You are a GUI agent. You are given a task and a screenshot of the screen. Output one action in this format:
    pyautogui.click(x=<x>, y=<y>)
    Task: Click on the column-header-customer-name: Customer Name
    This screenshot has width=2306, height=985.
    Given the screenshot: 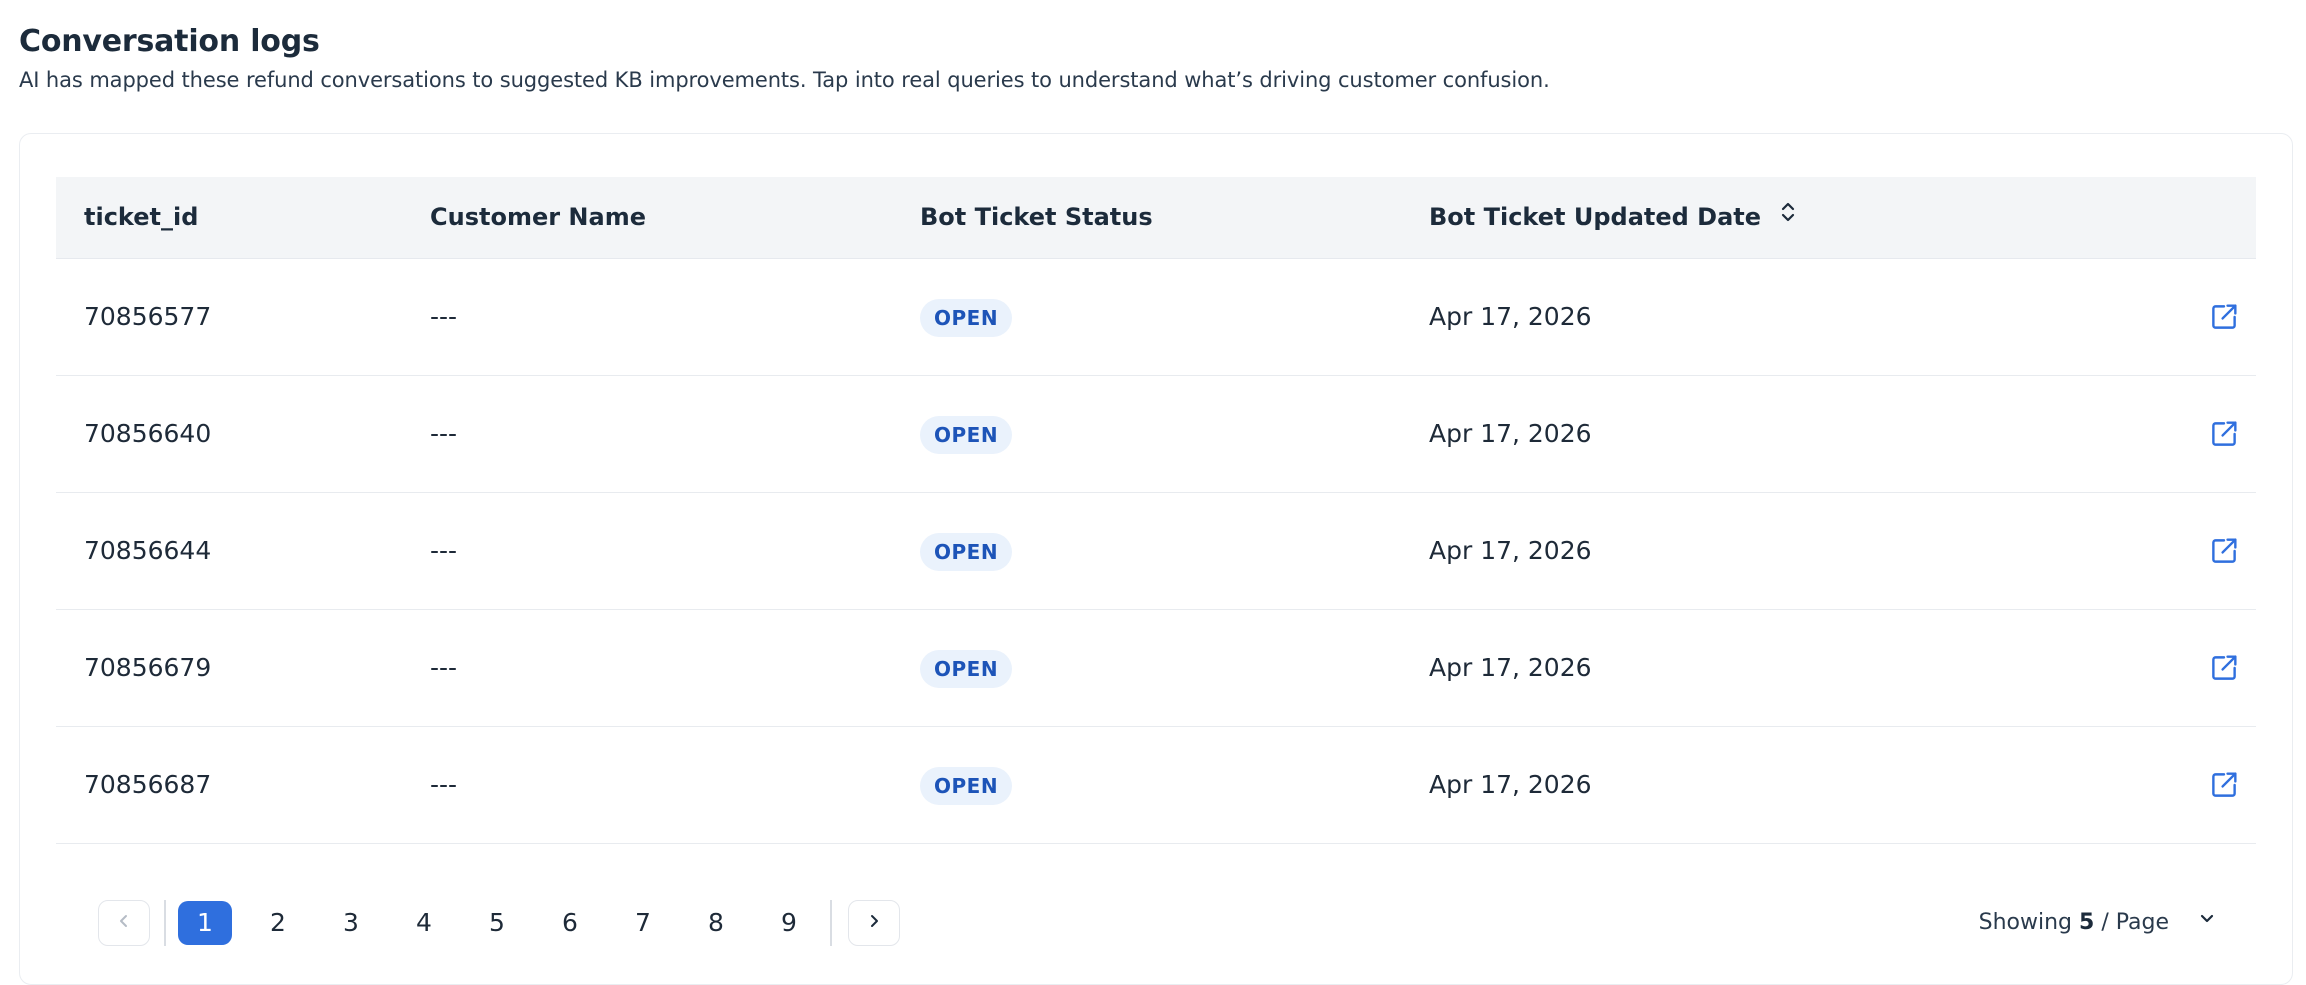 What is the action you would take?
    pyautogui.click(x=538, y=217)
    